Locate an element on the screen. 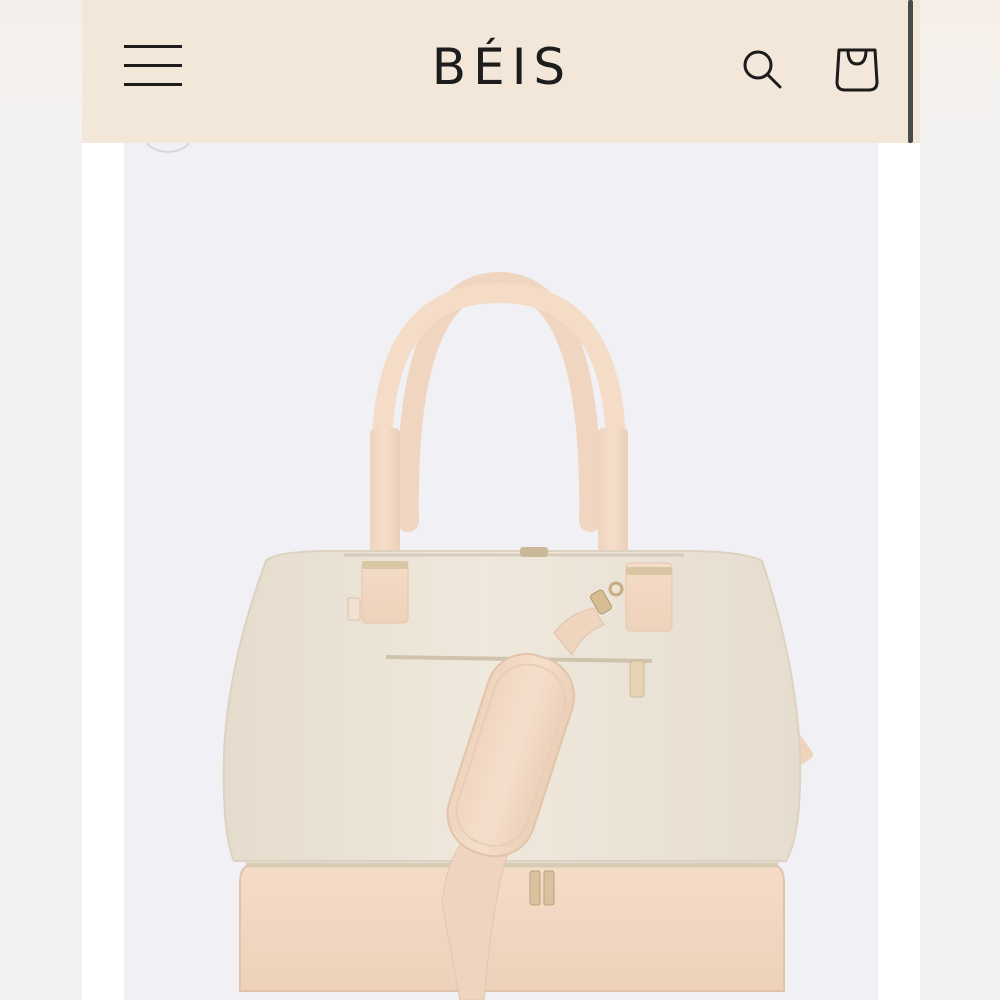 The image size is (1000, 1000). shopping-bag-icon is located at coordinates (857, 69).